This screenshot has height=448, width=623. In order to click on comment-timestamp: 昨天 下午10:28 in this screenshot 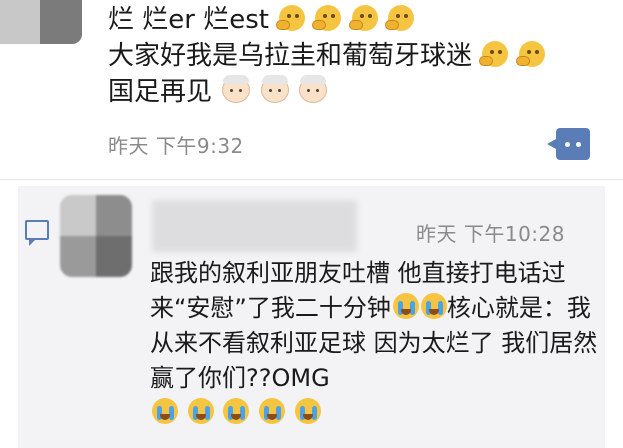, I will do `click(490, 234)`.